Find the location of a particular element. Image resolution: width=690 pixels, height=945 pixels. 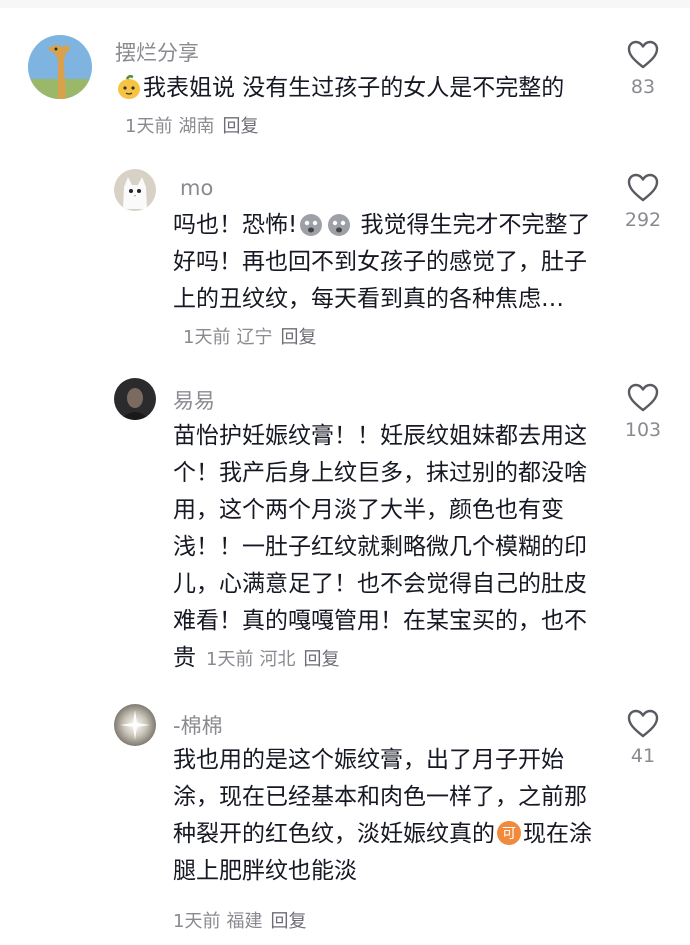

comment-location: 福建 is located at coordinates (244, 921).